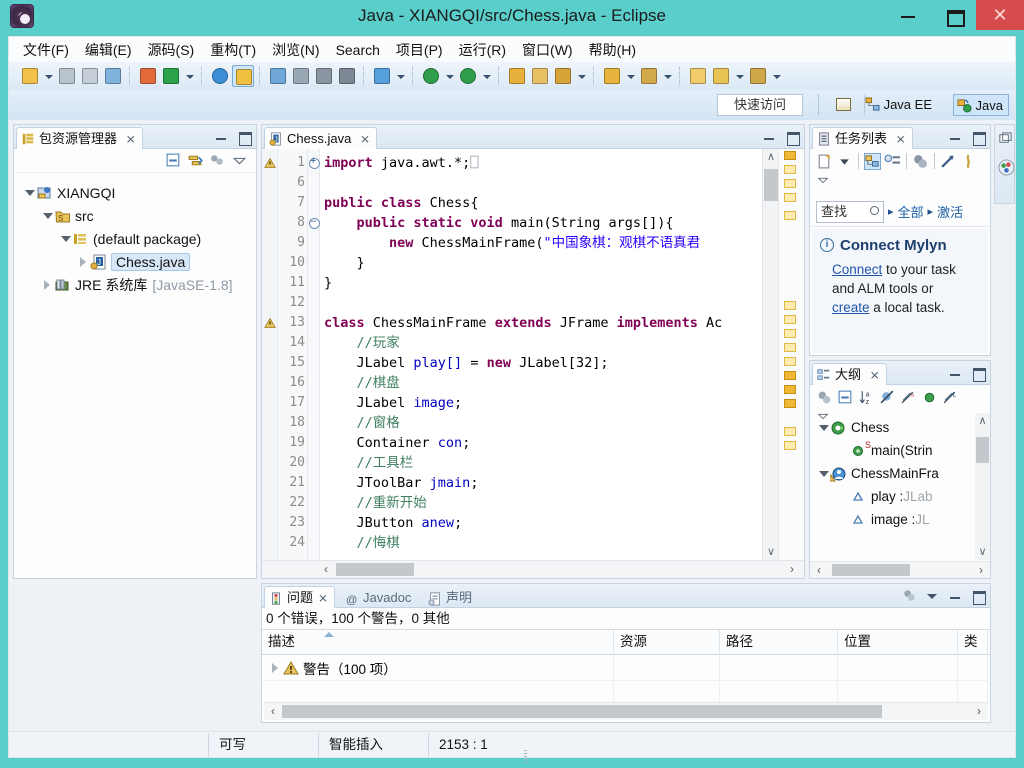 This screenshot has height=768, width=1024. I want to click on outline-horizontal-scrollbar: ‹ ›, so click(900, 569).